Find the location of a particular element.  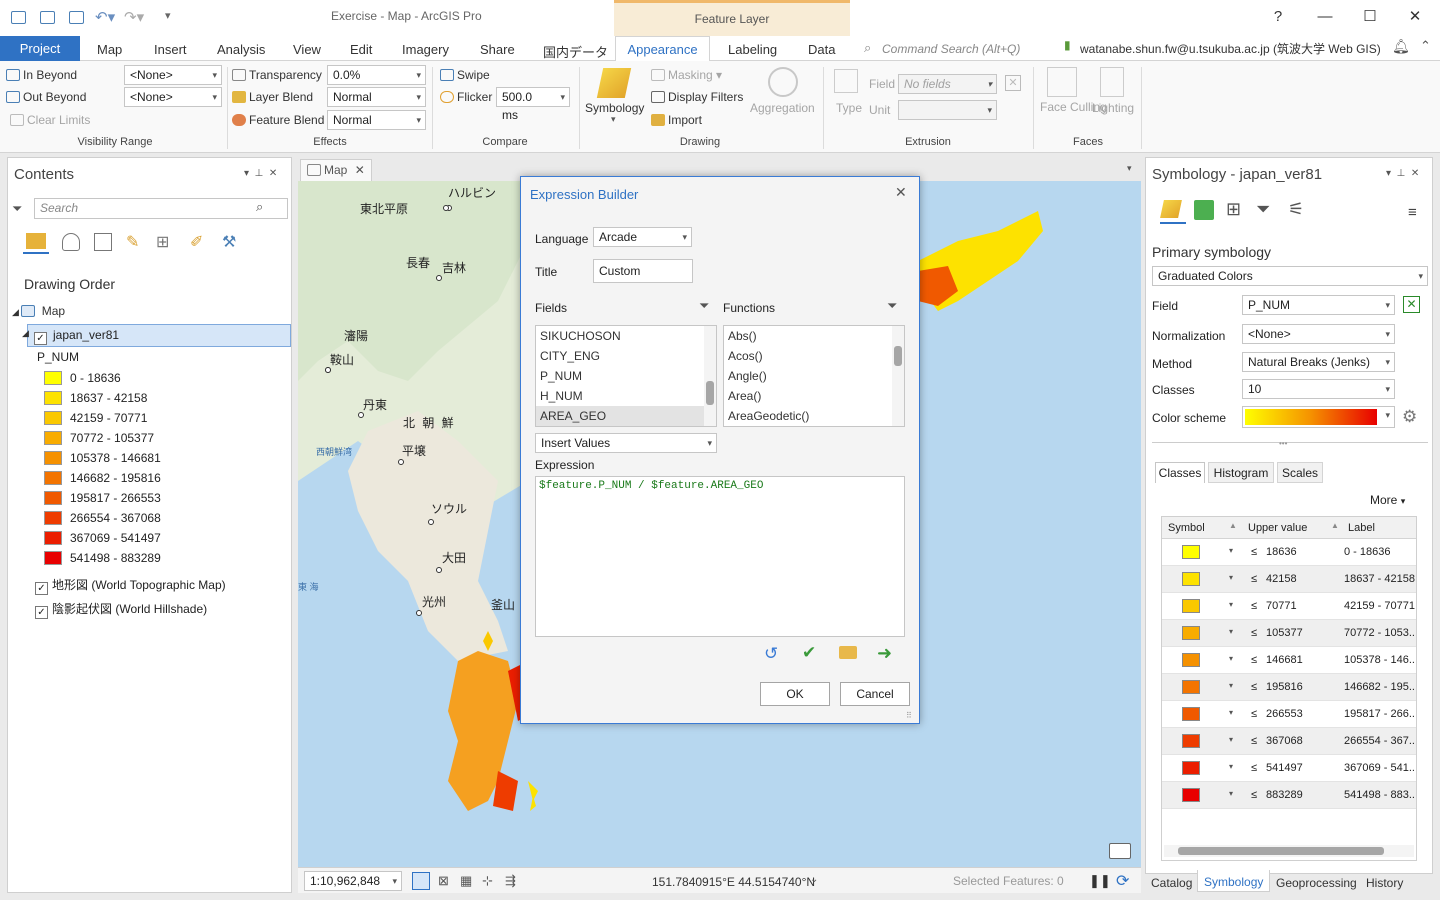

more-menu-button: More ▾ is located at coordinates (1387, 500).